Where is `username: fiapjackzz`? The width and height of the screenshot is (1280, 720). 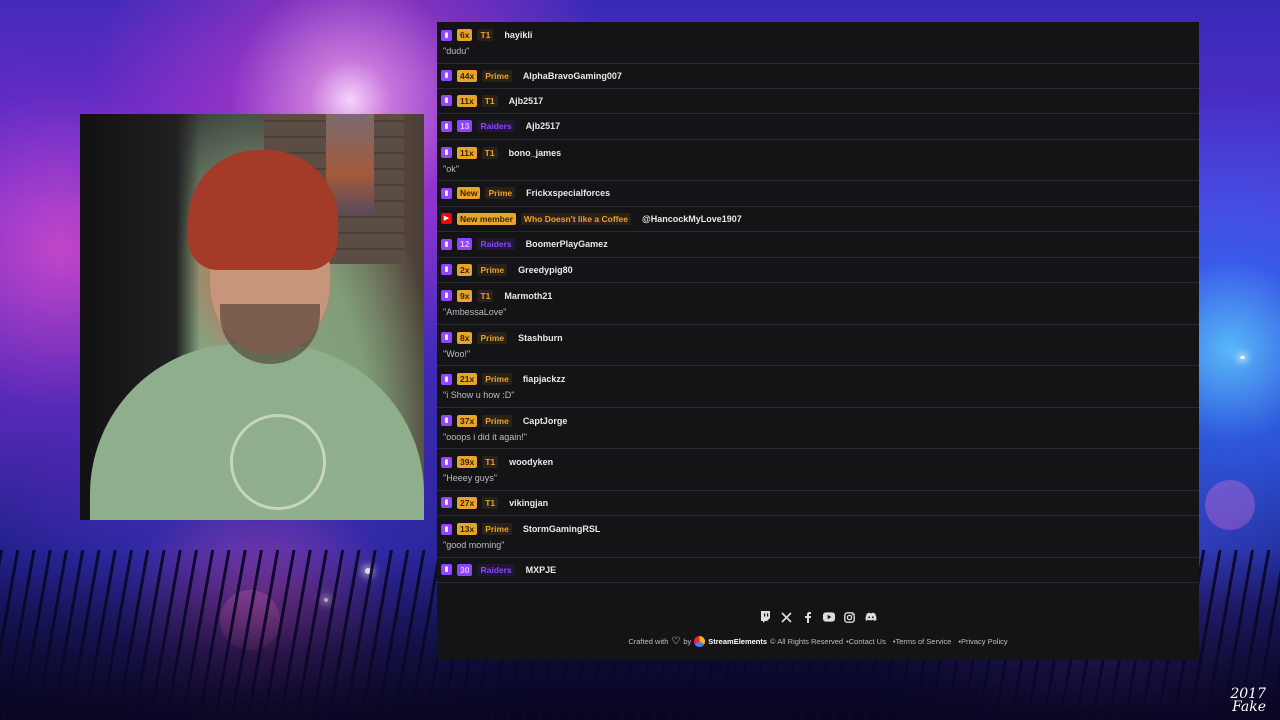 username: fiapjackzz is located at coordinates (544, 379).